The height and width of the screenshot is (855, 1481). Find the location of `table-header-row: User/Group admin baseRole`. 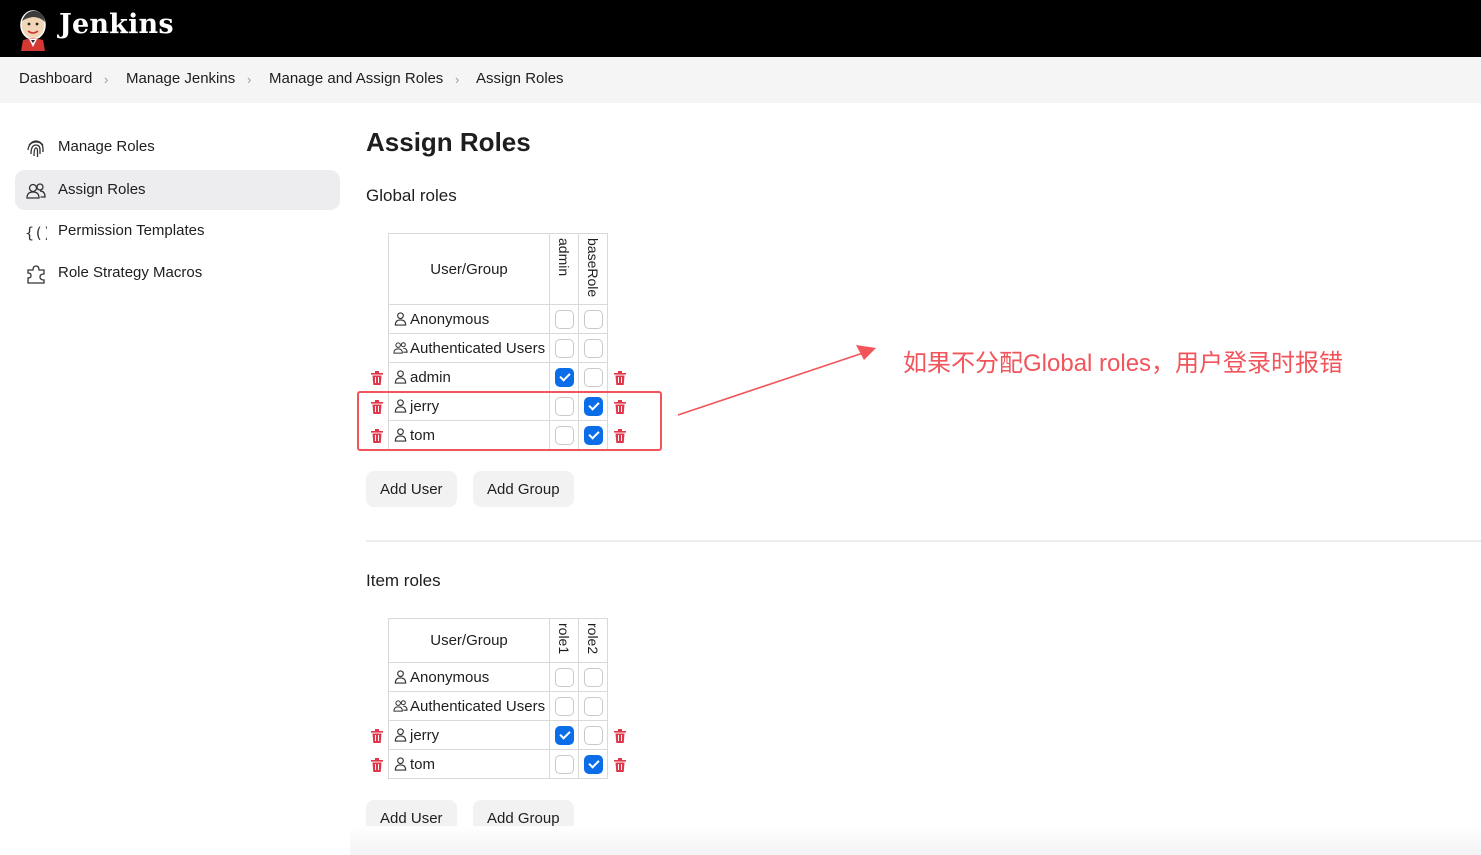

table-header-row: User/Group admin baseRole is located at coordinates (498, 269).